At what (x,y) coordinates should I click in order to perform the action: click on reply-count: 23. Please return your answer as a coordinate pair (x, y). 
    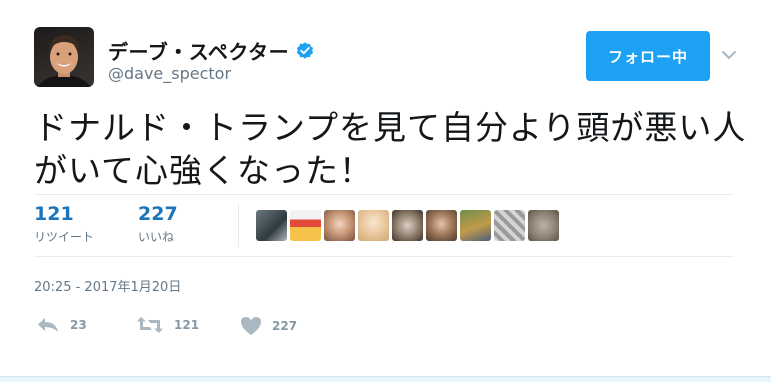
    Looking at the image, I should click on (78, 325).